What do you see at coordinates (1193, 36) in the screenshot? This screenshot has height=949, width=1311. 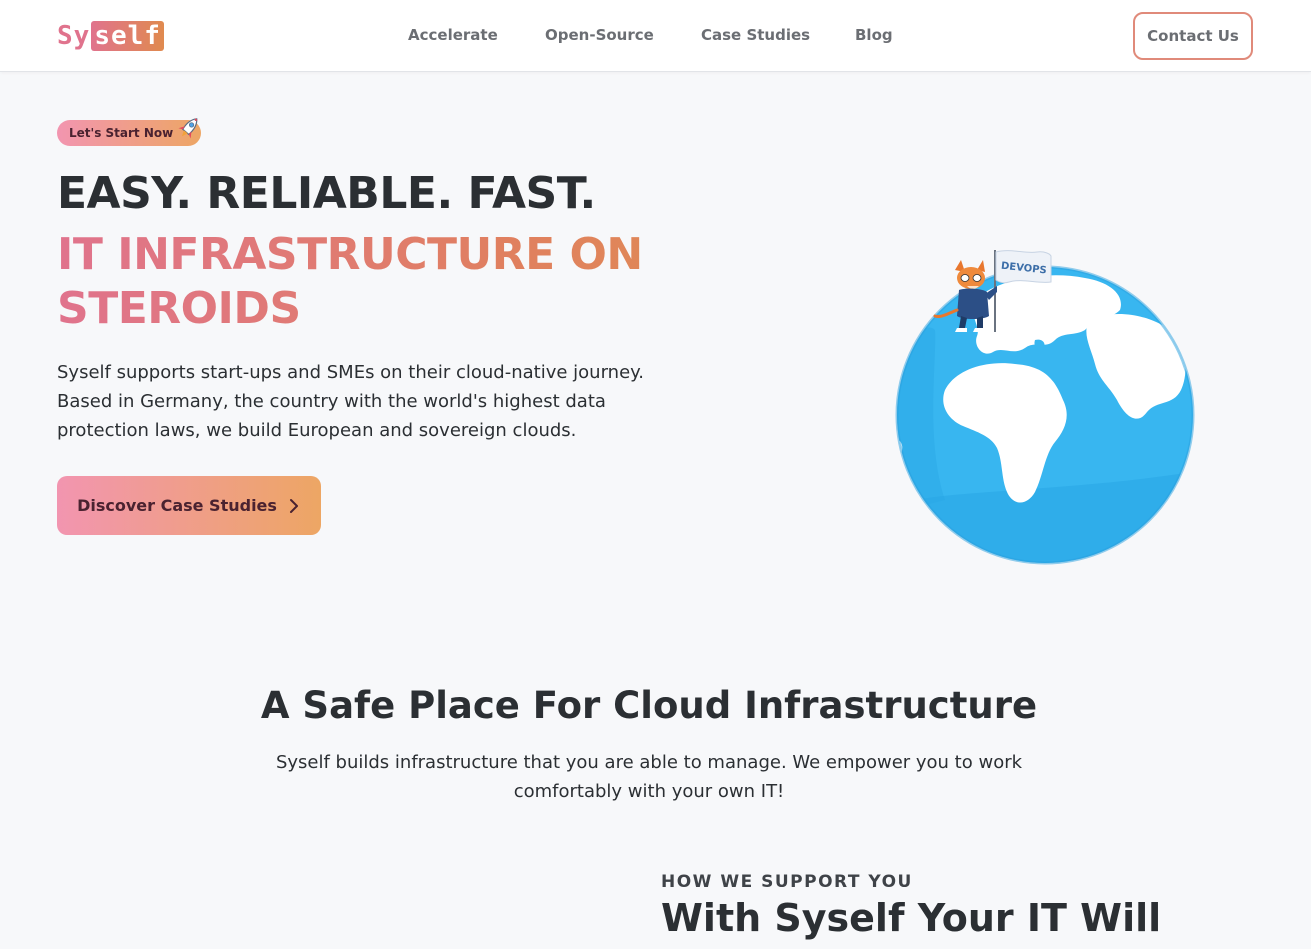 I see `contact-us-button: Contact Us` at bounding box center [1193, 36].